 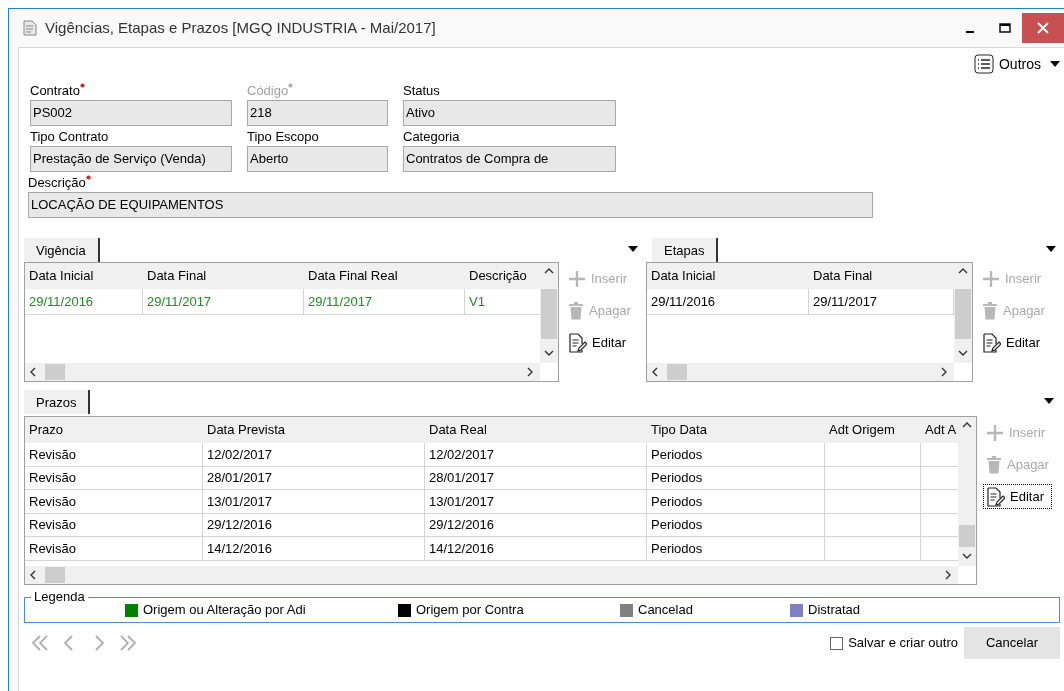 What do you see at coordinates (1004, 28) in the screenshot?
I see `maximize-icon` at bounding box center [1004, 28].